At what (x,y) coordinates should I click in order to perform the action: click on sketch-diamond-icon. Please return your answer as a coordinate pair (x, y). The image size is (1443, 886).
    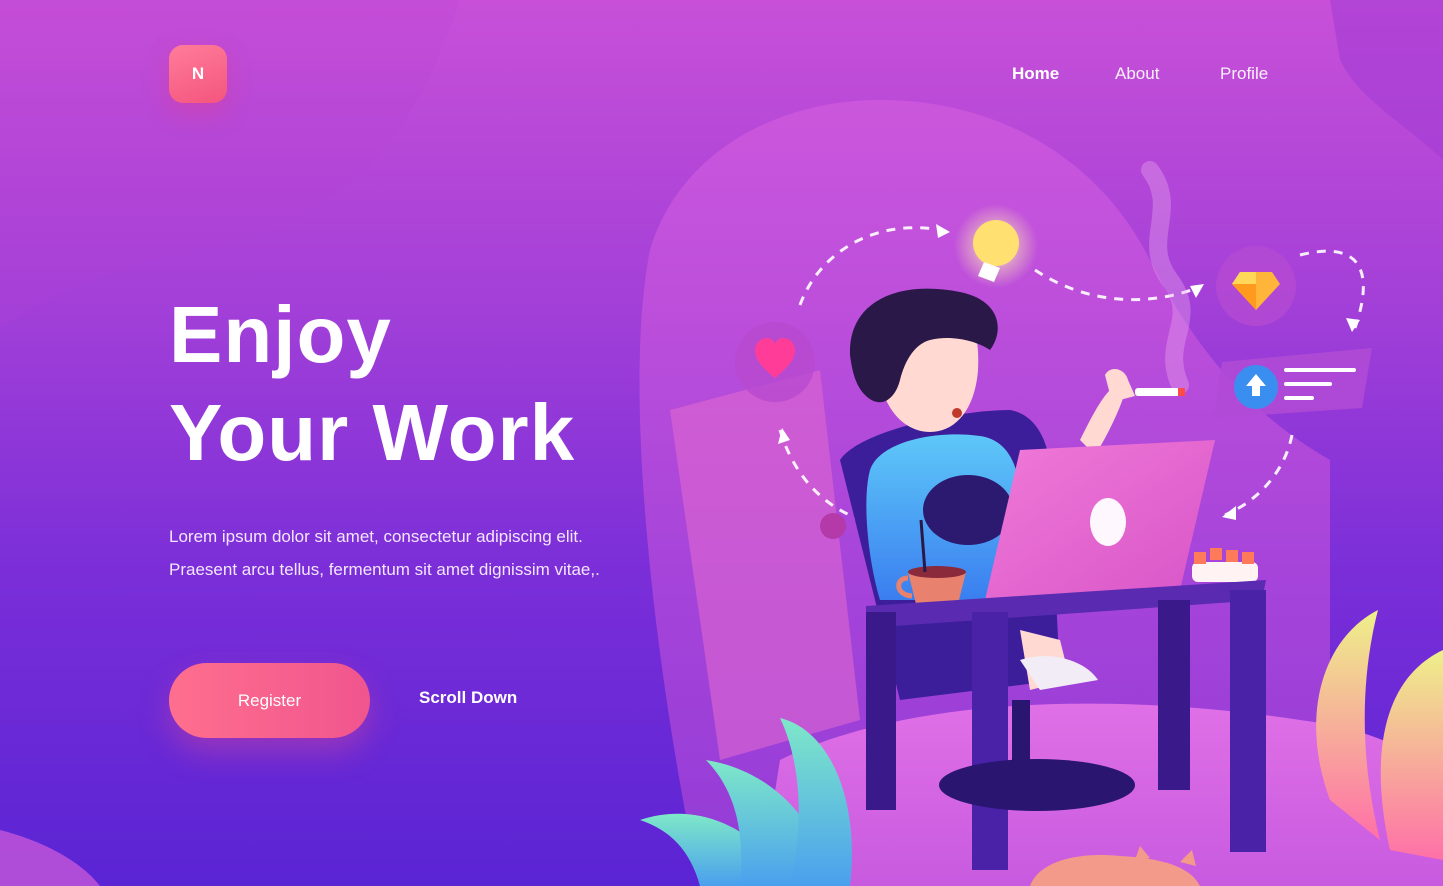
    Looking at the image, I should click on (1256, 286).